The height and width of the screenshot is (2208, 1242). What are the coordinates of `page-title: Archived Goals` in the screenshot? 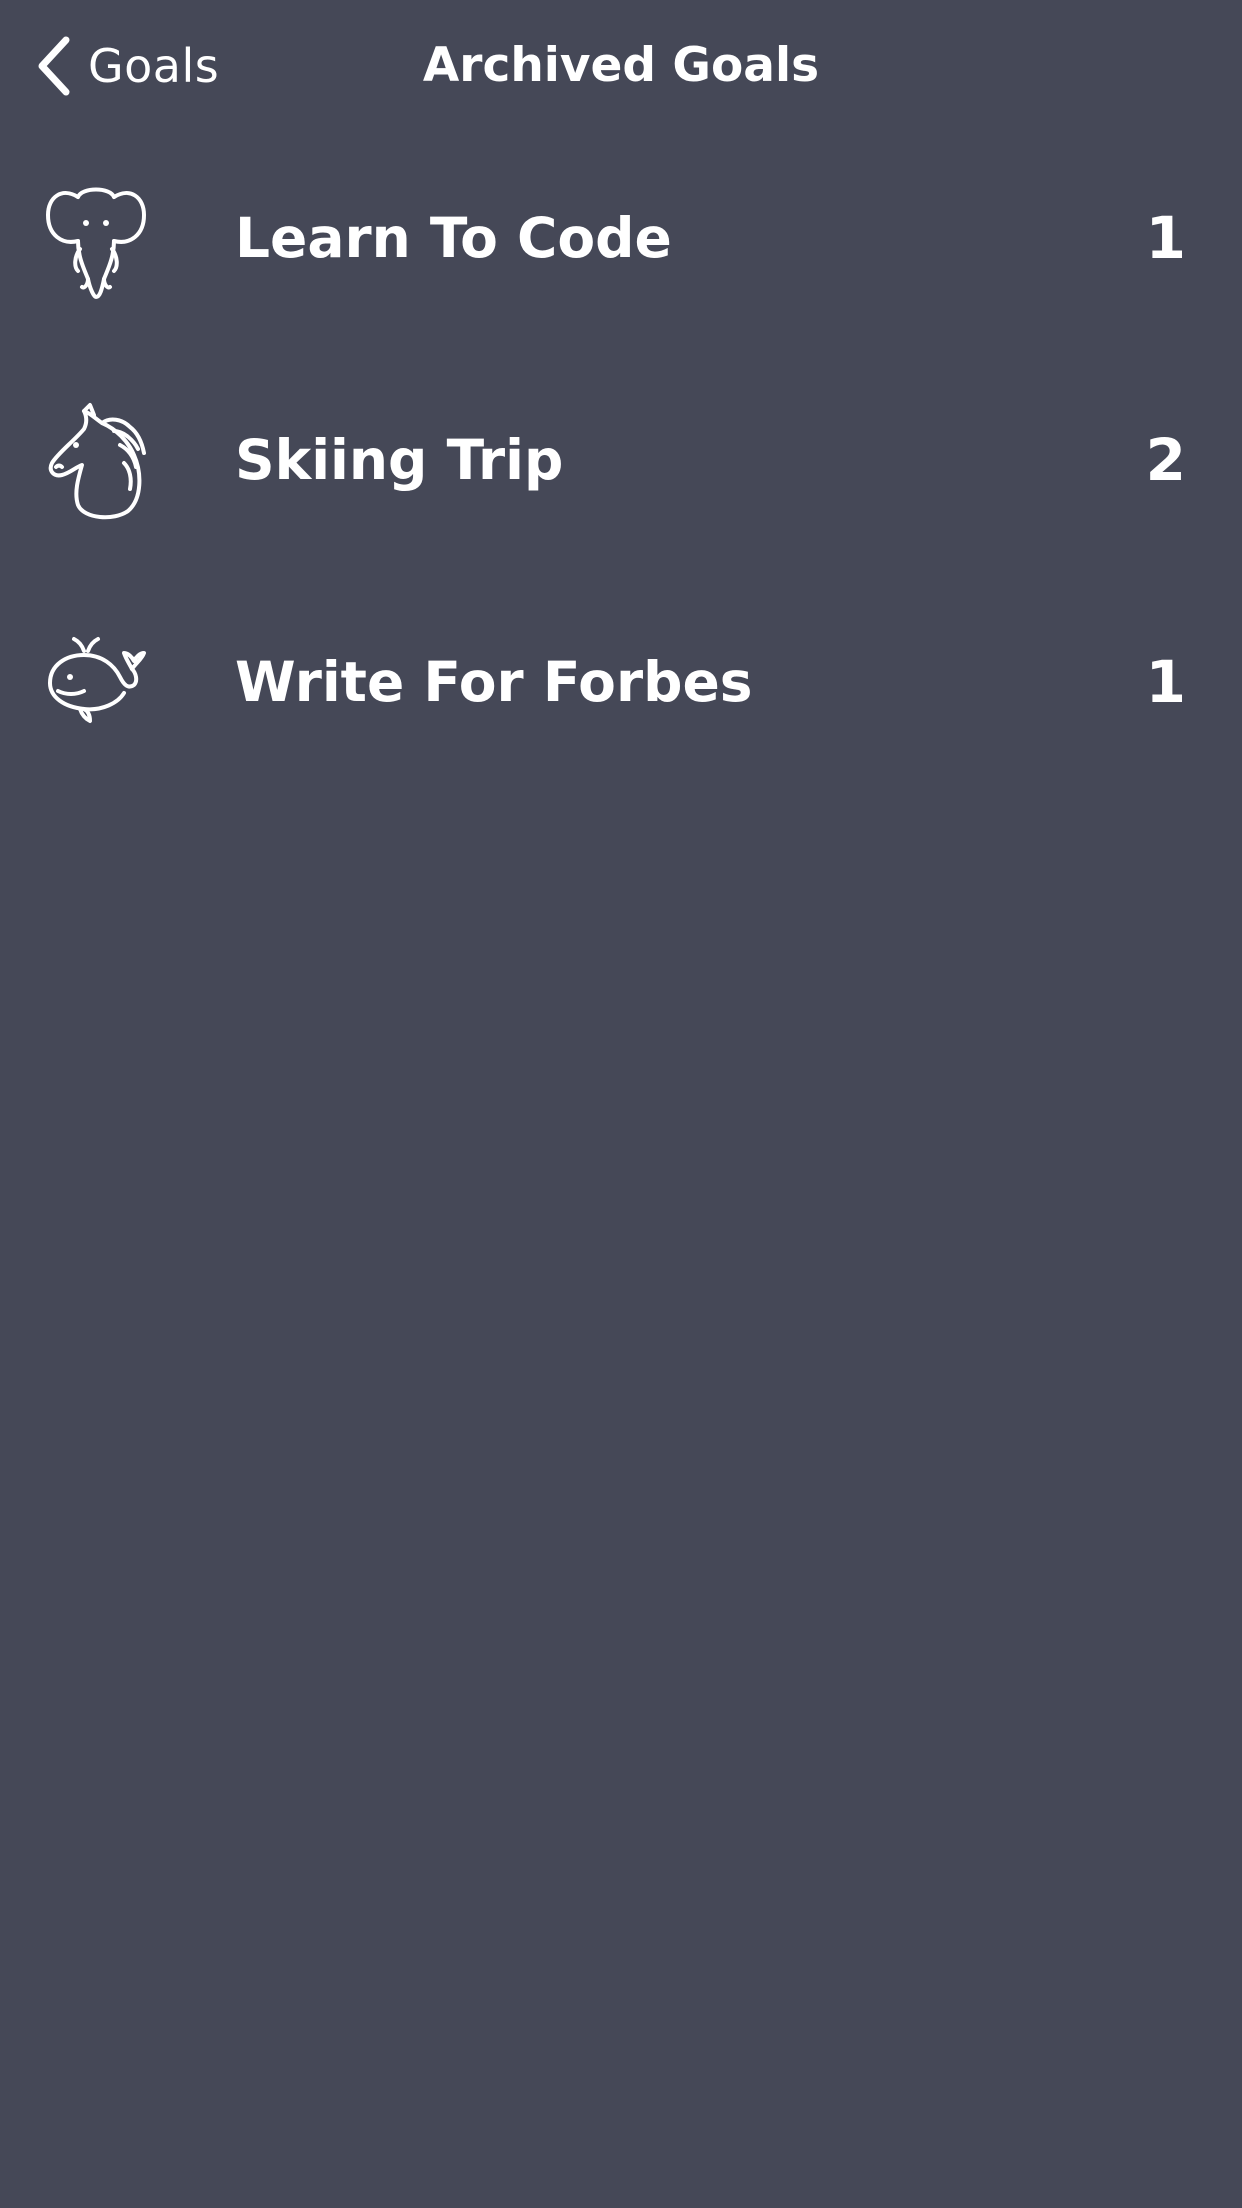 It's located at (621, 65).